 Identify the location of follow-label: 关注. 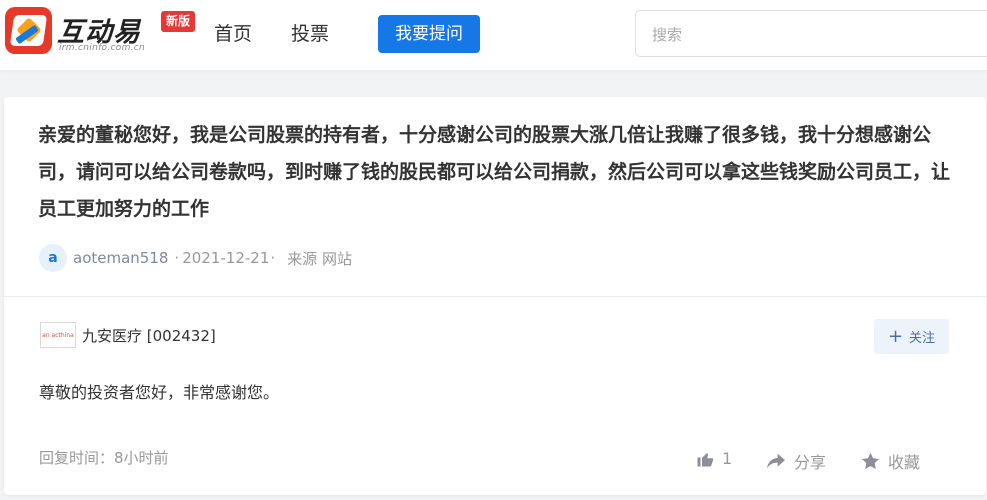
(922, 338).